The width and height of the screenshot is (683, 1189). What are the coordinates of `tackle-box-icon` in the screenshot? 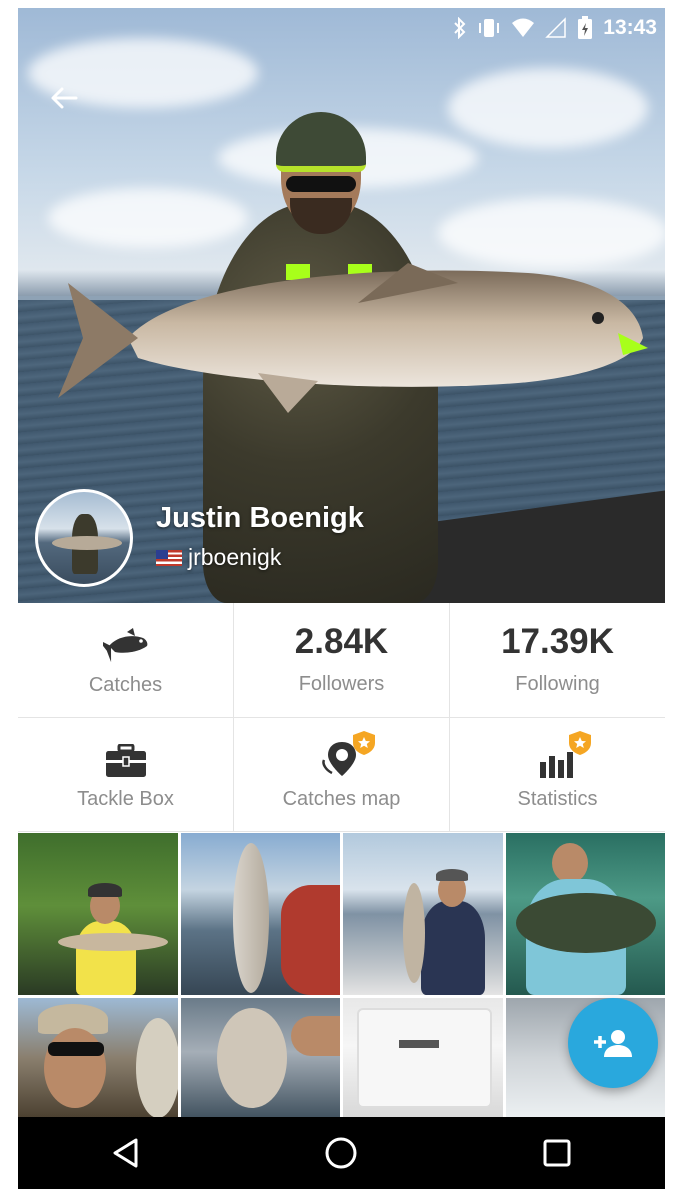 It's located at (125, 760).